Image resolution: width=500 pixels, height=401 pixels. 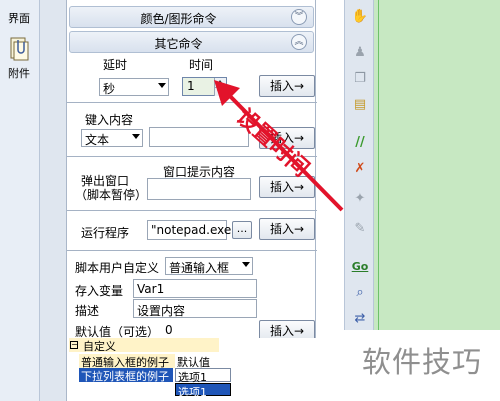 What do you see at coordinates (279, 146) in the screenshot?
I see `annotation-arrow-icon` at bounding box center [279, 146].